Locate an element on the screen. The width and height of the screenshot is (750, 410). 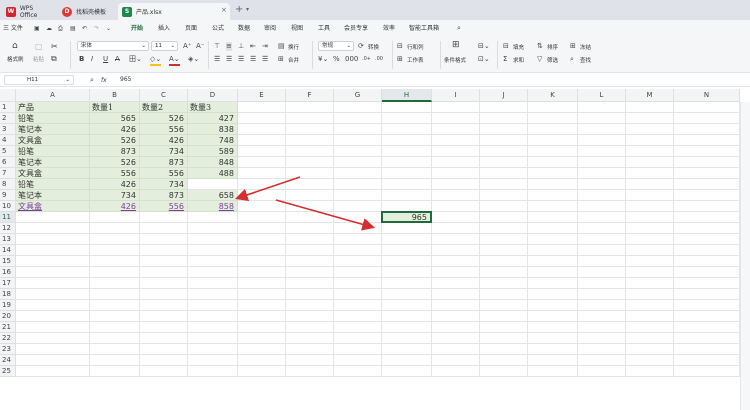
menu-page: 页面 is located at coordinates (191, 28).